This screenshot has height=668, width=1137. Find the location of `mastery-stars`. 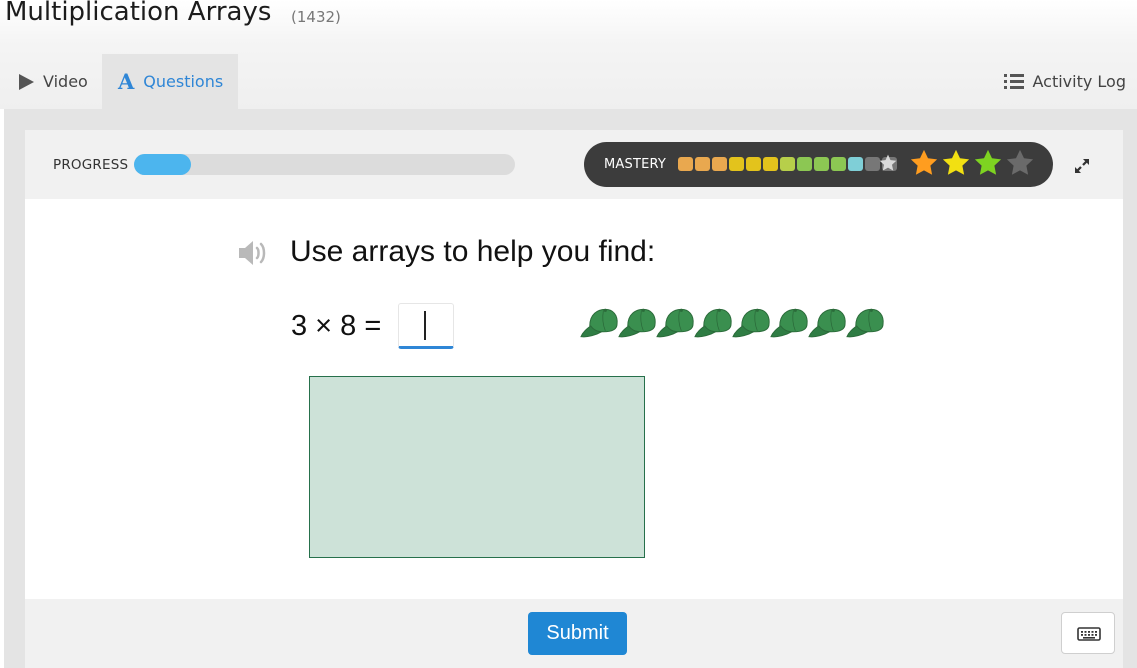

mastery-stars is located at coordinates (972, 163).